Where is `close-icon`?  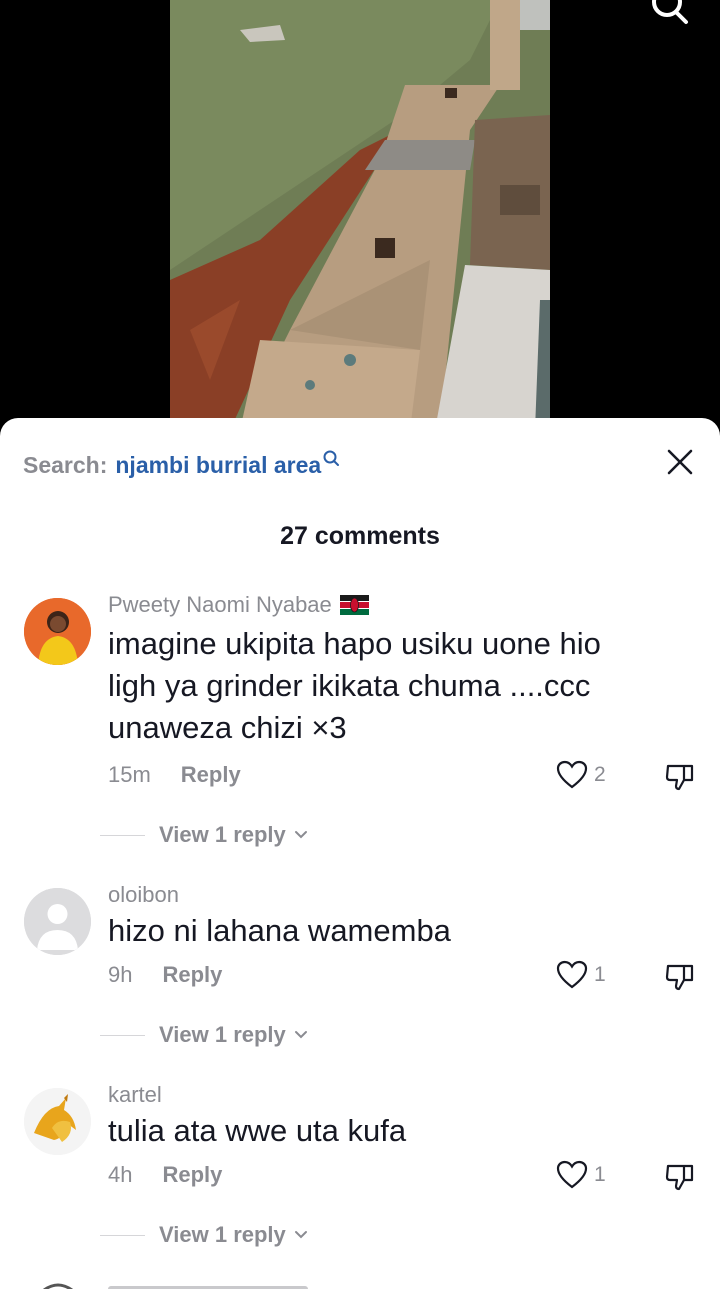 close-icon is located at coordinates (680, 462).